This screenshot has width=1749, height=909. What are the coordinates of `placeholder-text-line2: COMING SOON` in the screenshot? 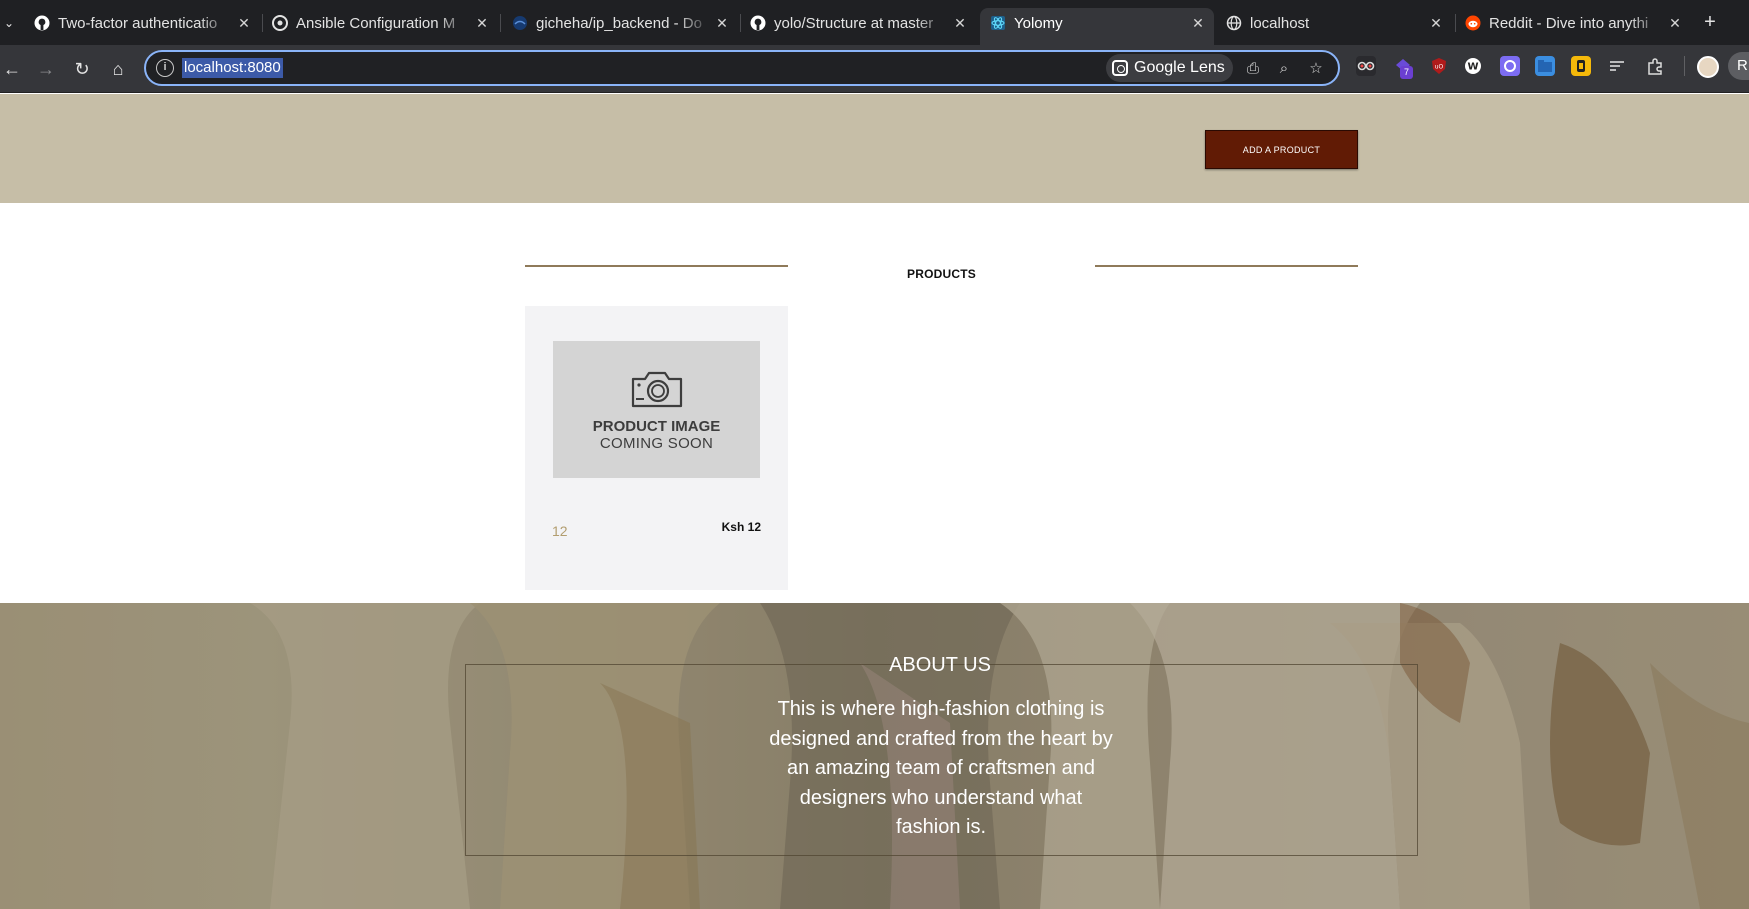 It's located at (656, 443).